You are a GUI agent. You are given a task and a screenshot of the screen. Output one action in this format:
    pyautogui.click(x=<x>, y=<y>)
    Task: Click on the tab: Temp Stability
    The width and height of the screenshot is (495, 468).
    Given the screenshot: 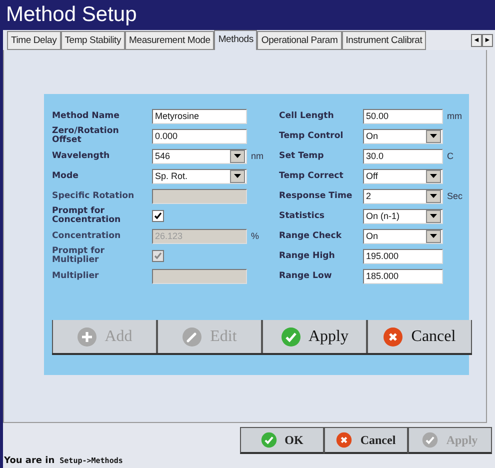 What is the action you would take?
    pyautogui.click(x=93, y=40)
    